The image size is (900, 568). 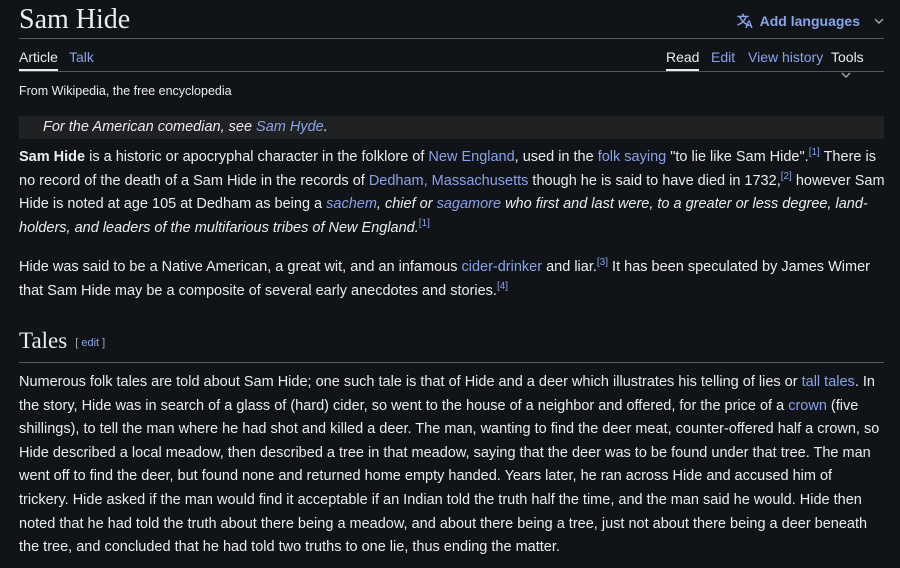 What do you see at coordinates (785, 57) in the screenshot?
I see `tab-view-history: View history` at bounding box center [785, 57].